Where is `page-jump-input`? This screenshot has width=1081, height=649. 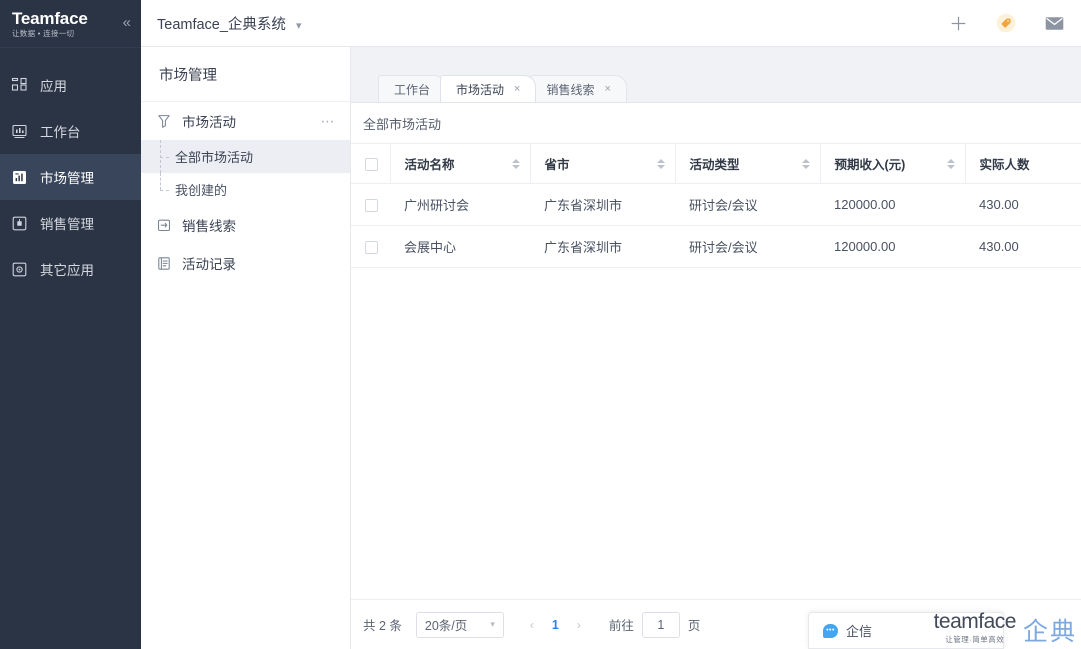
page-jump-input is located at coordinates (660, 624).